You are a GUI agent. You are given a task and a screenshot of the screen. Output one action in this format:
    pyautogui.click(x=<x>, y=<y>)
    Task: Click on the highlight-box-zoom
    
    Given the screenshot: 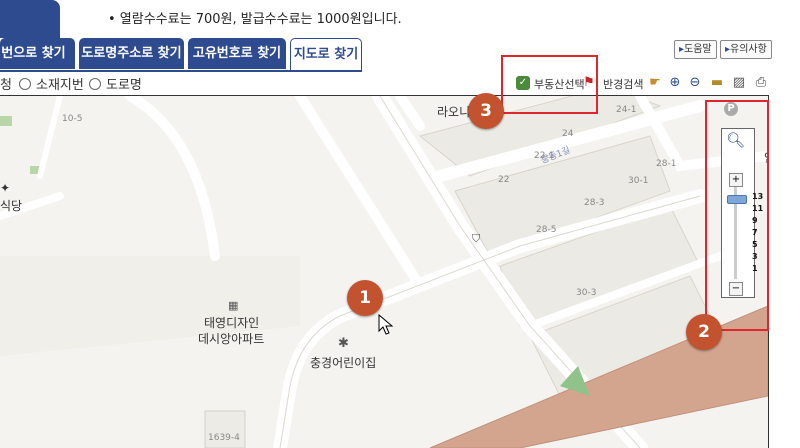 What is the action you would take?
    pyautogui.click(x=737, y=215)
    